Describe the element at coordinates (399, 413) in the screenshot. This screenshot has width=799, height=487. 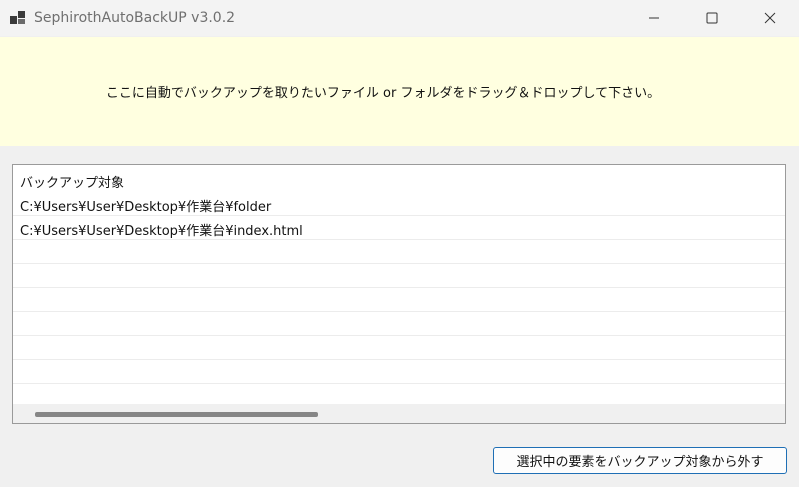
I see `horizontal-scrollbar` at that location.